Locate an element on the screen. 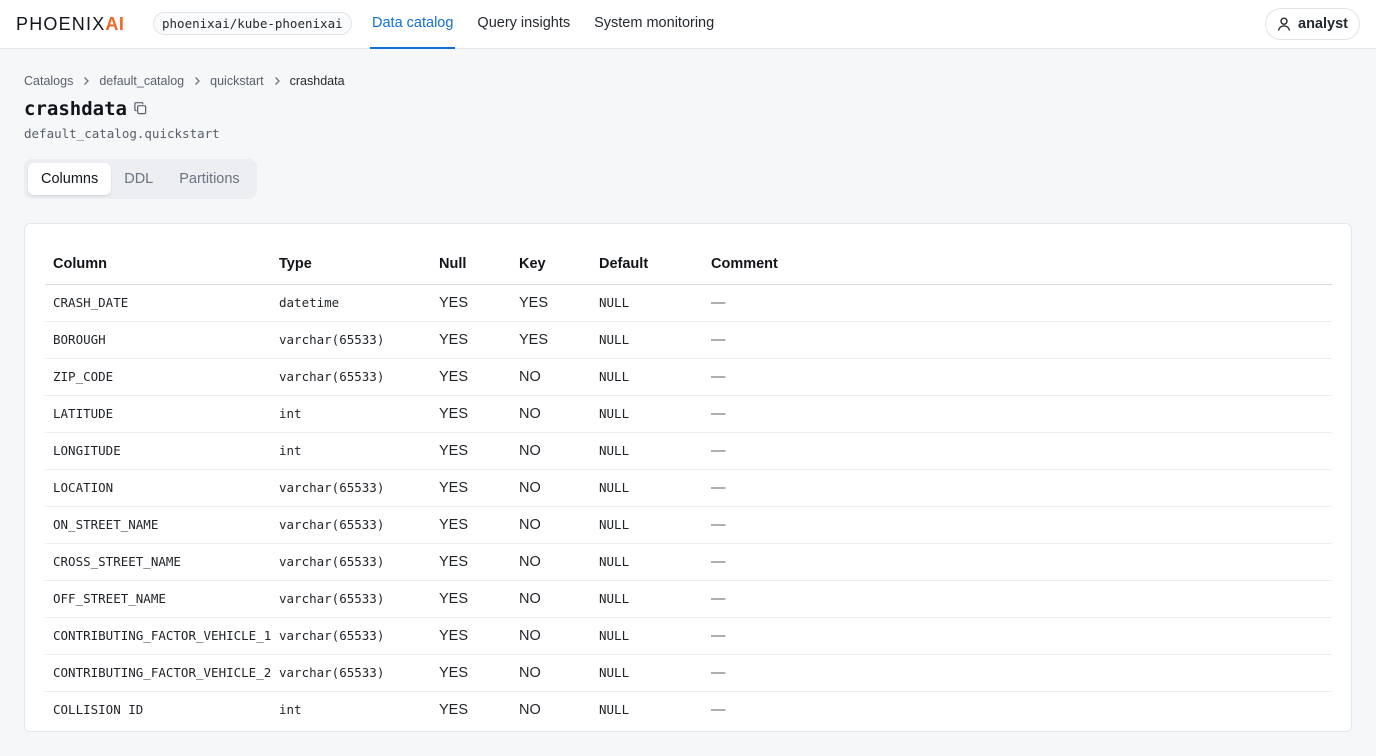  cell-column-name: LATITUDE is located at coordinates (158, 414).